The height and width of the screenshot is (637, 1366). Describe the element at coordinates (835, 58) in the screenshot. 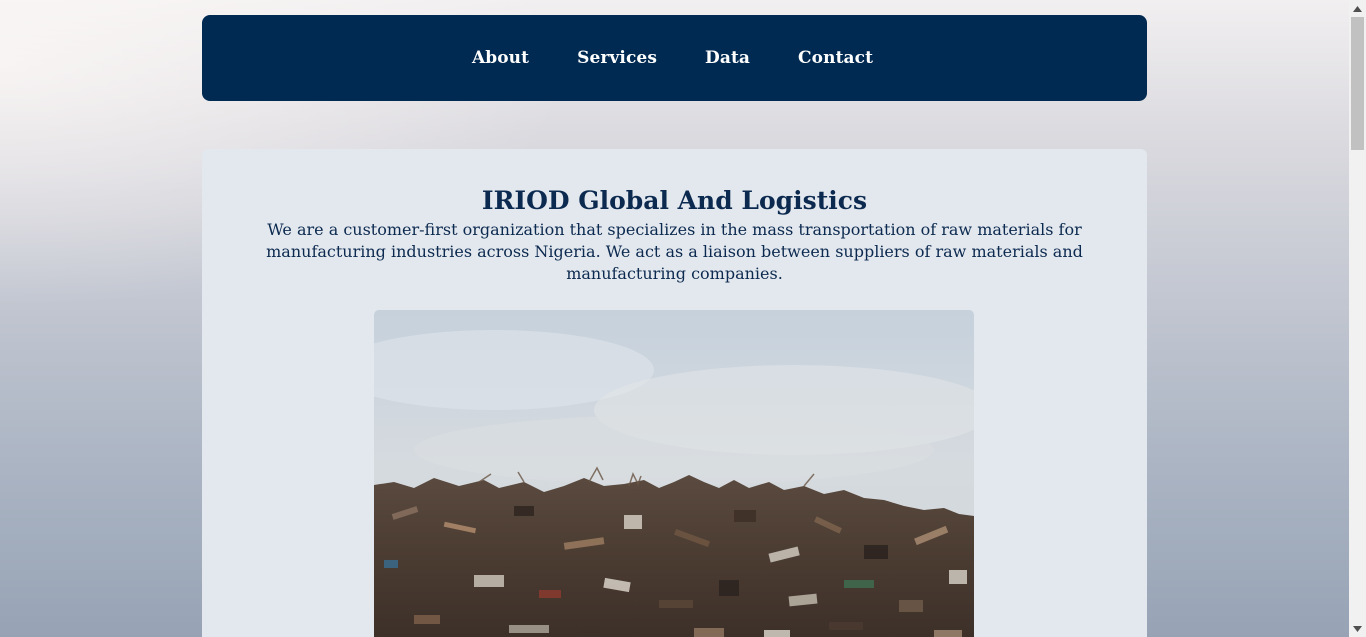

I see `nav-link-contact: Contact` at that location.